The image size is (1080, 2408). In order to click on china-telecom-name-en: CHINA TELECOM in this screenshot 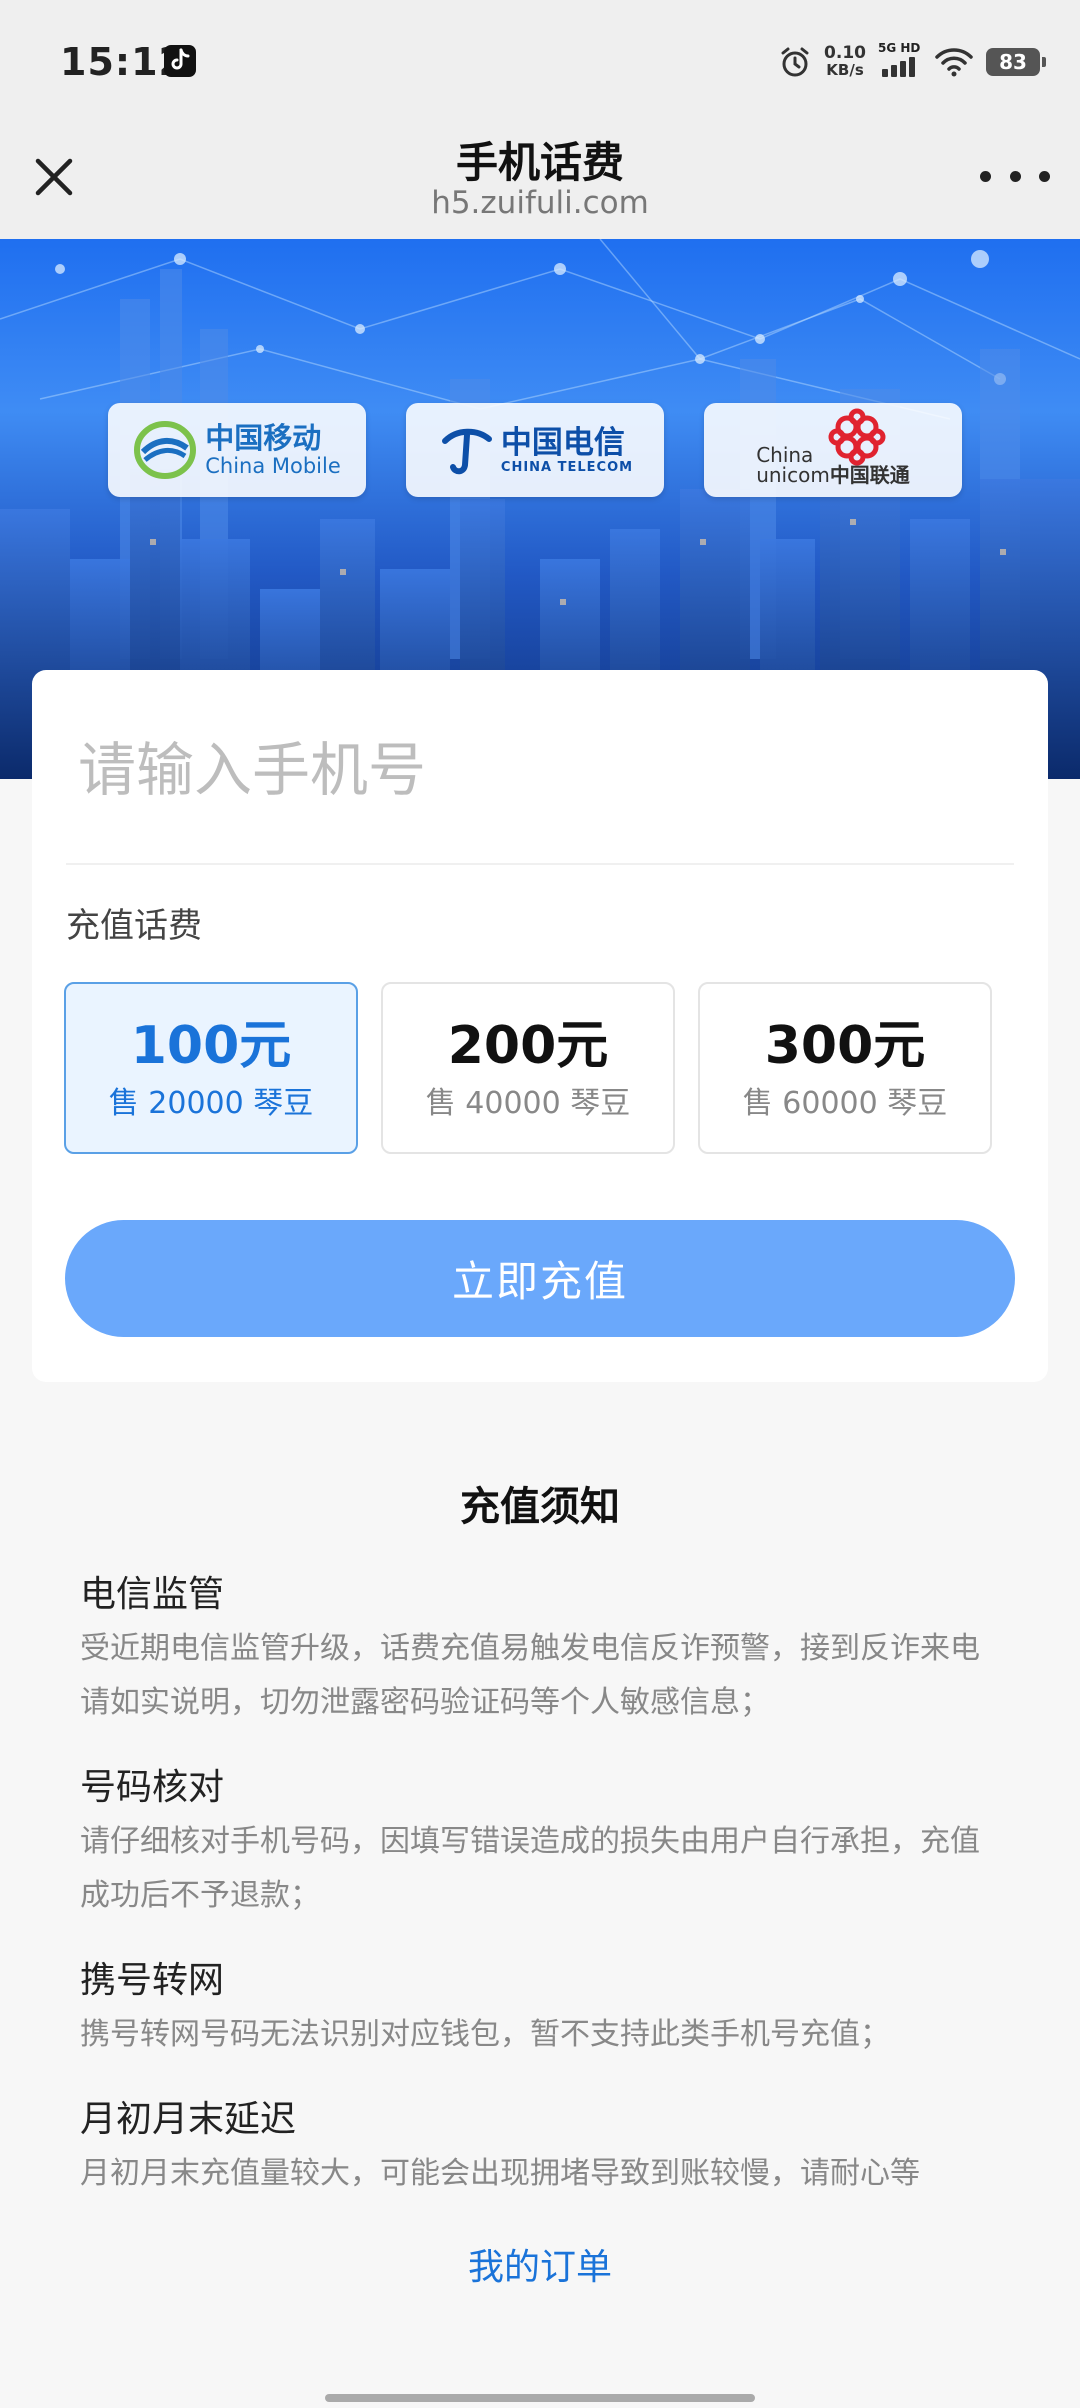, I will do `click(567, 467)`.